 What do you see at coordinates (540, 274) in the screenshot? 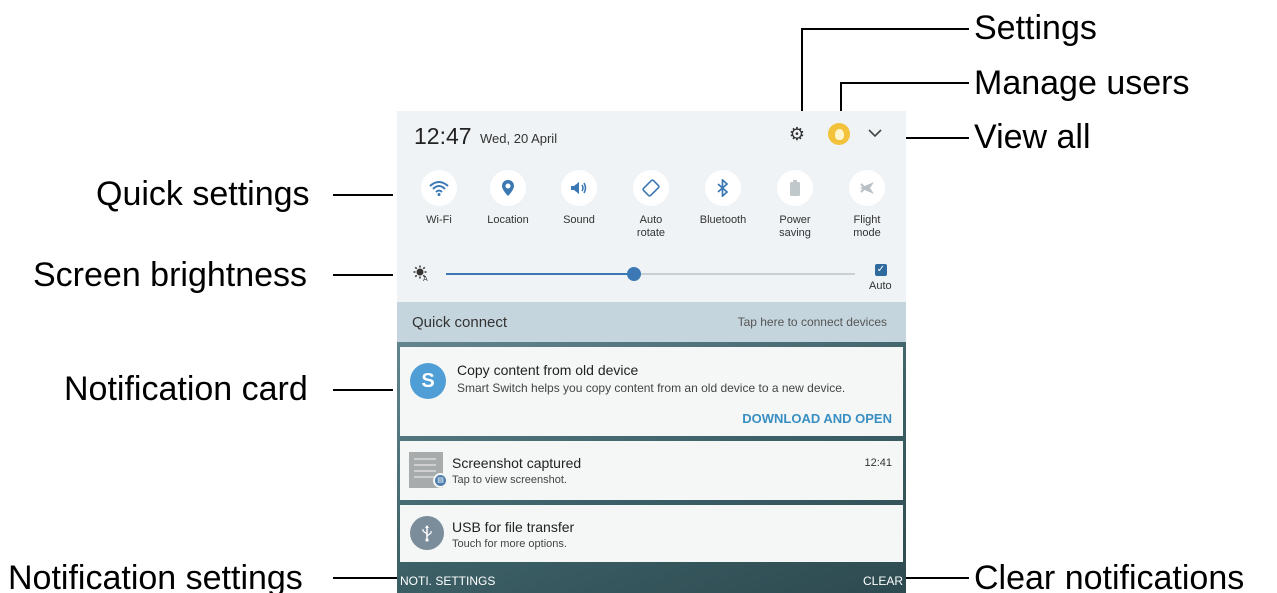
I see `brightness-slider-fill` at bounding box center [540, 274].